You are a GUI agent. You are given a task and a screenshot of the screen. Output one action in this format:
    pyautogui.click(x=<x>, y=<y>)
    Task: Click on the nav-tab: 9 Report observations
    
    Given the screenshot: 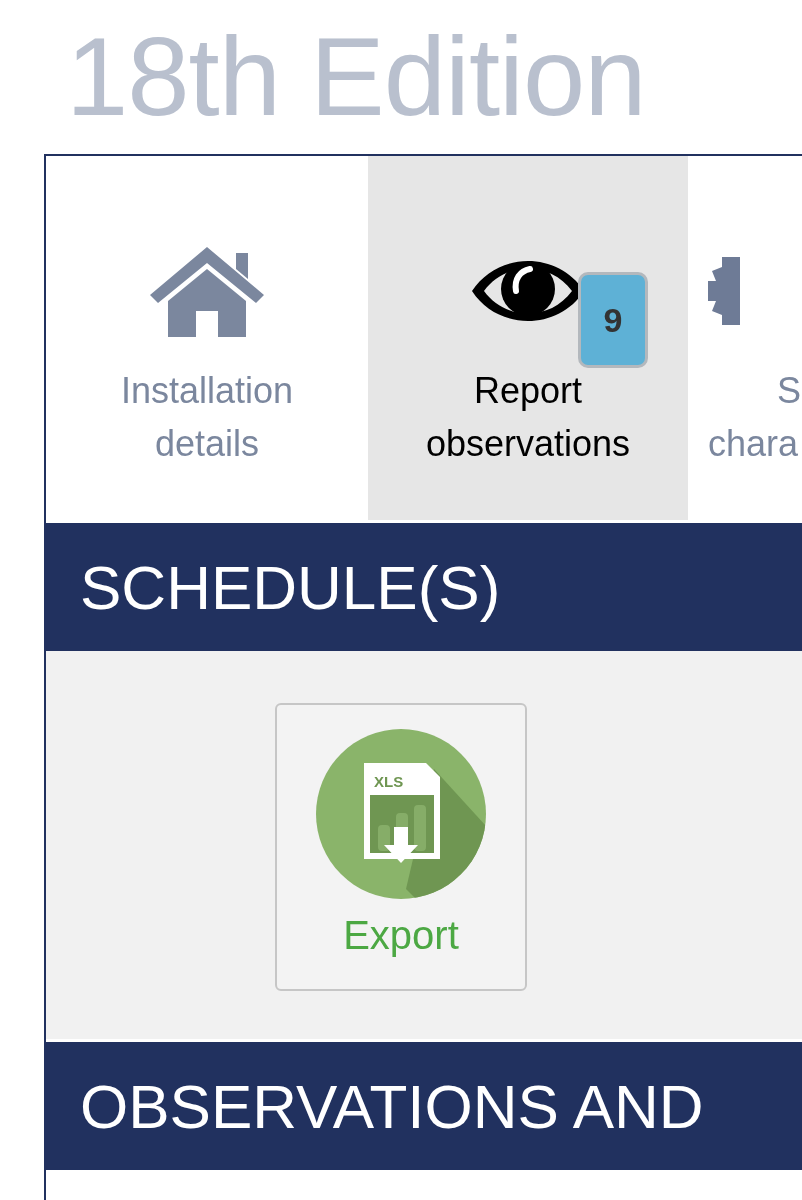 What is the action you would take?
    pyautogui.click(x=528, y=338)
    